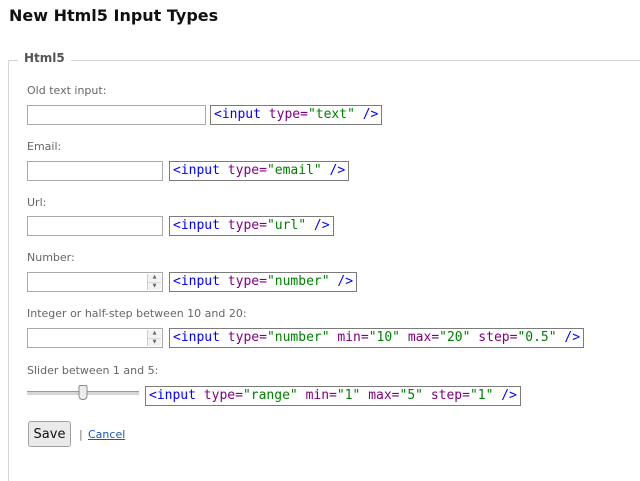 This screenshot has height=481, width=640. Describe the element at coordinates (106, 434) in the screenshot. I see `cancel-link: Cancel` at that location.